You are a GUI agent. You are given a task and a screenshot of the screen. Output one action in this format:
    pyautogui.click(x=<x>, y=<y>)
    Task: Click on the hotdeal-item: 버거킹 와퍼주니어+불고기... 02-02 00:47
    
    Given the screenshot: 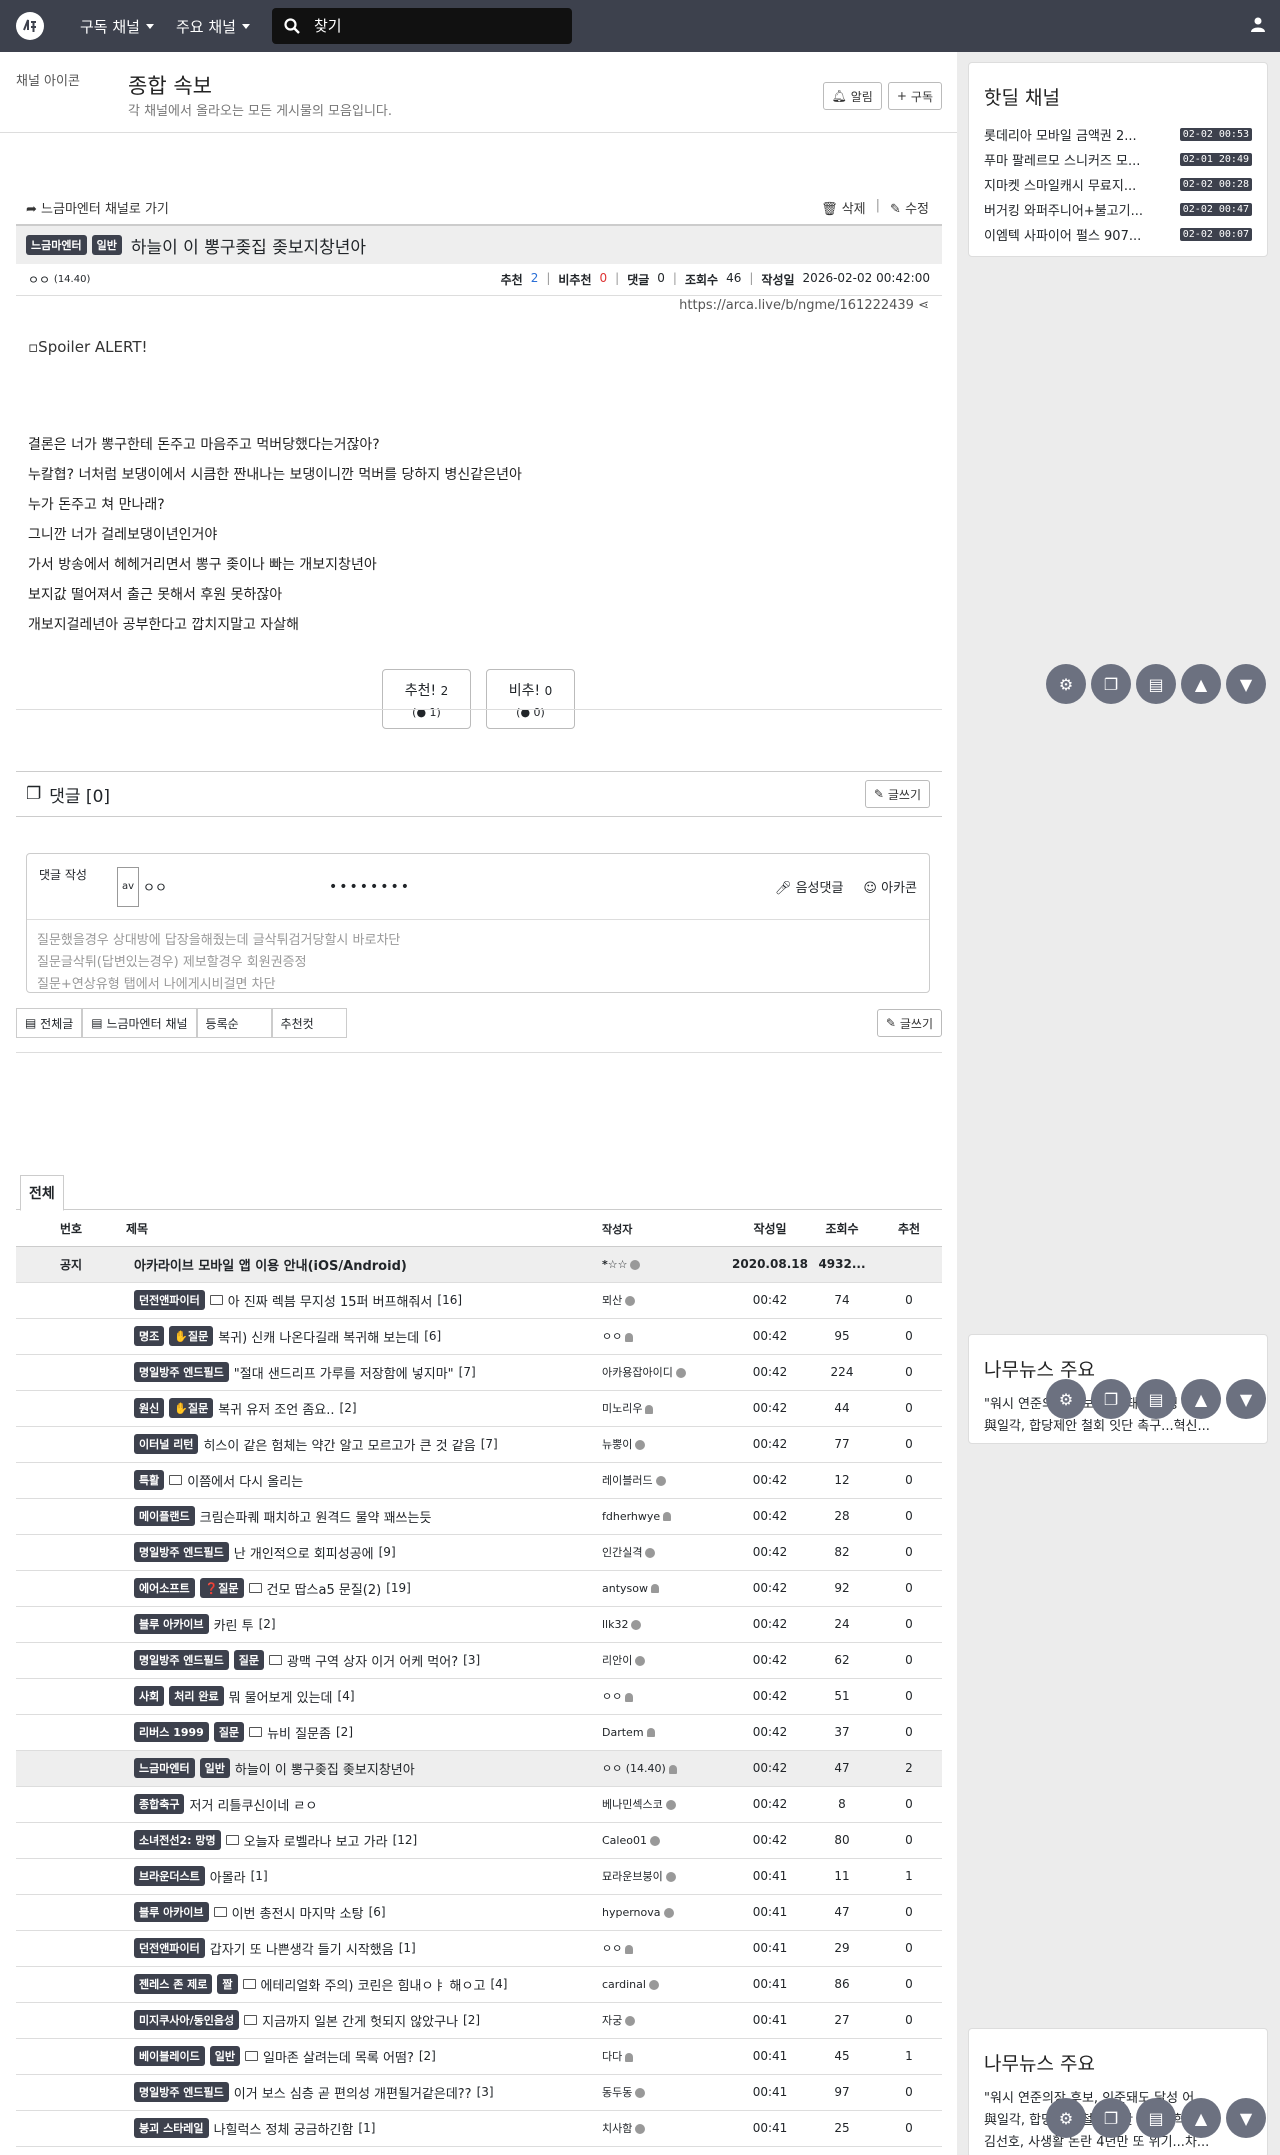 What is the action you would take?
    pyautogui.click(x=1118, y=209)
    